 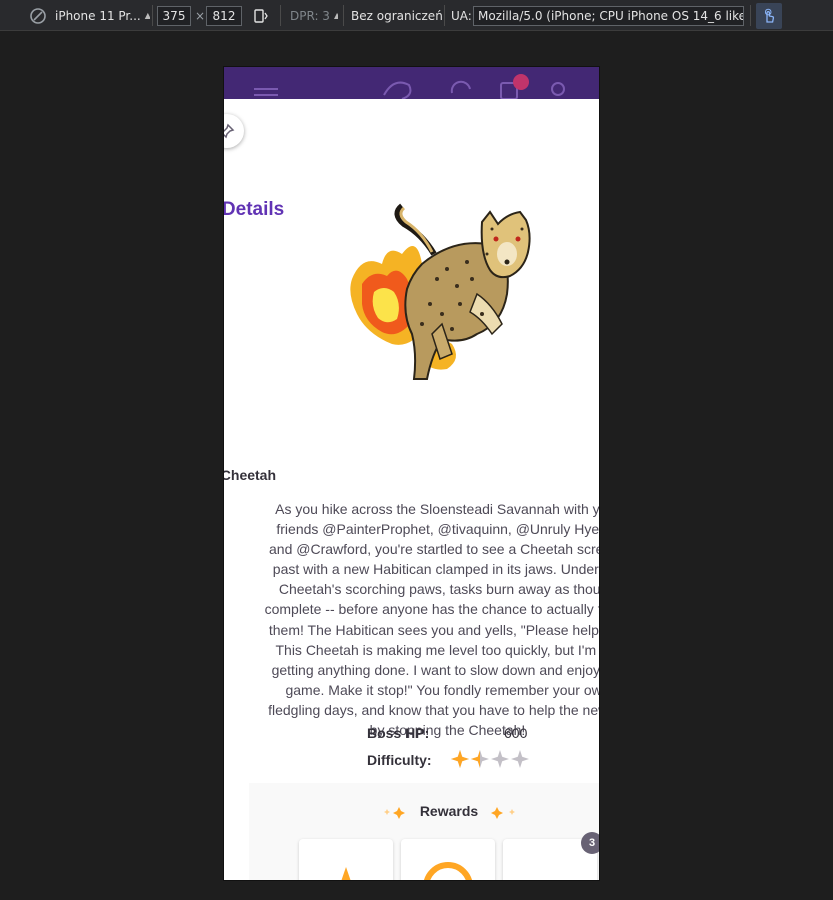 What do you see at coordinates (516, 733) in the screenshot?
I see `boss-hp-value: 600` at bounding box center [516, 733].